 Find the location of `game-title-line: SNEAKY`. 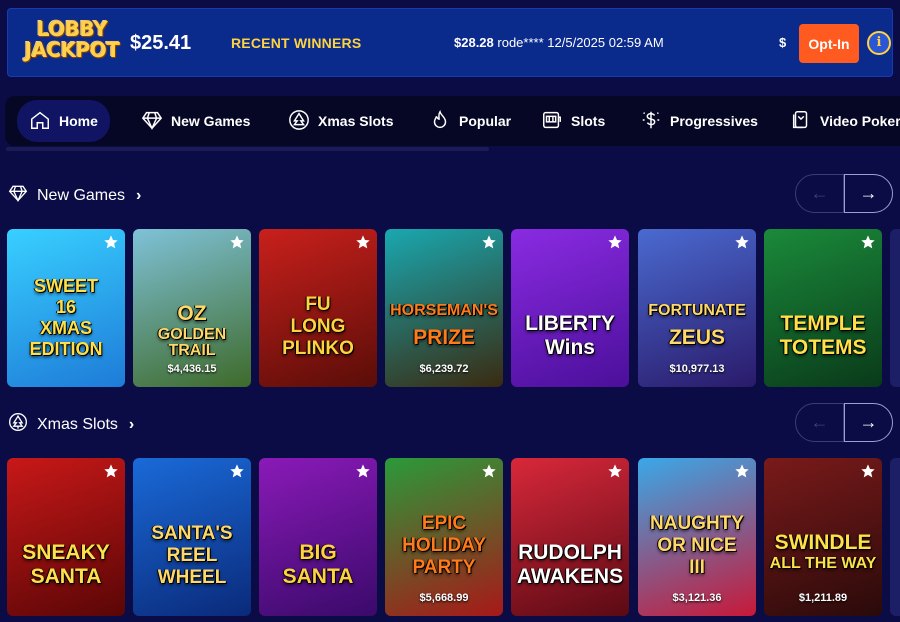

game-title-line: SNEAKY is located at coordinates (66, 552).